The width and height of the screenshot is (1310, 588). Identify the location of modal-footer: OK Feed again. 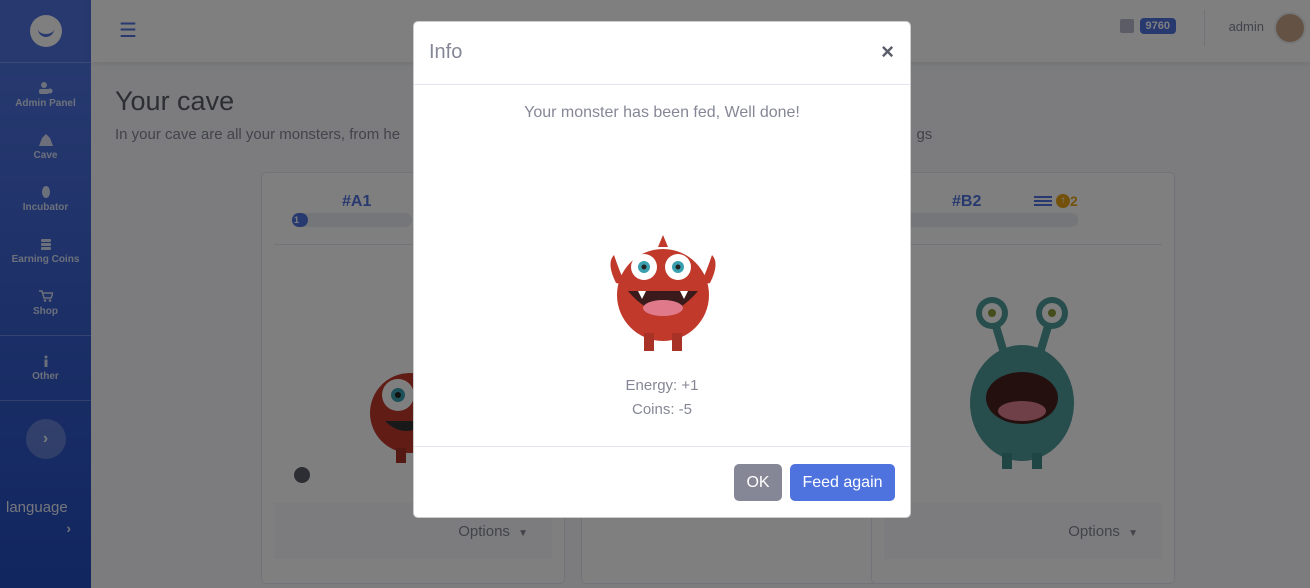
(662, 482).